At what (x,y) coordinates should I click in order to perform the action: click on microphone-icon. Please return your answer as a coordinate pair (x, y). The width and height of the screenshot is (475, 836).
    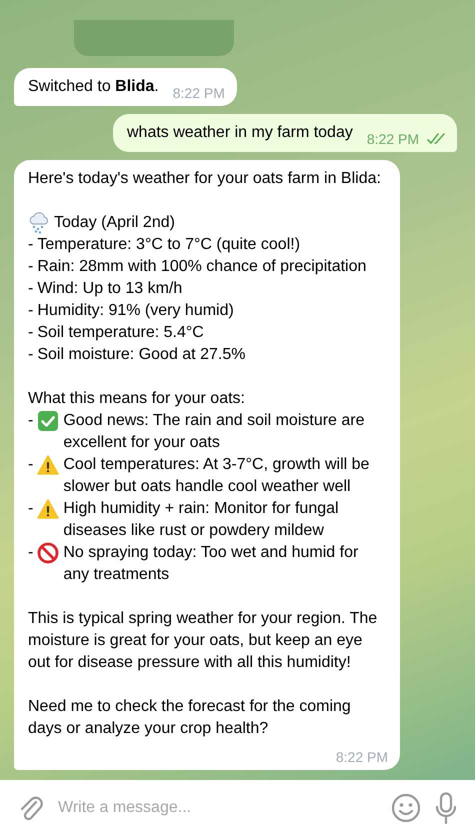
    Looking at the image, I should click on (446, 808).